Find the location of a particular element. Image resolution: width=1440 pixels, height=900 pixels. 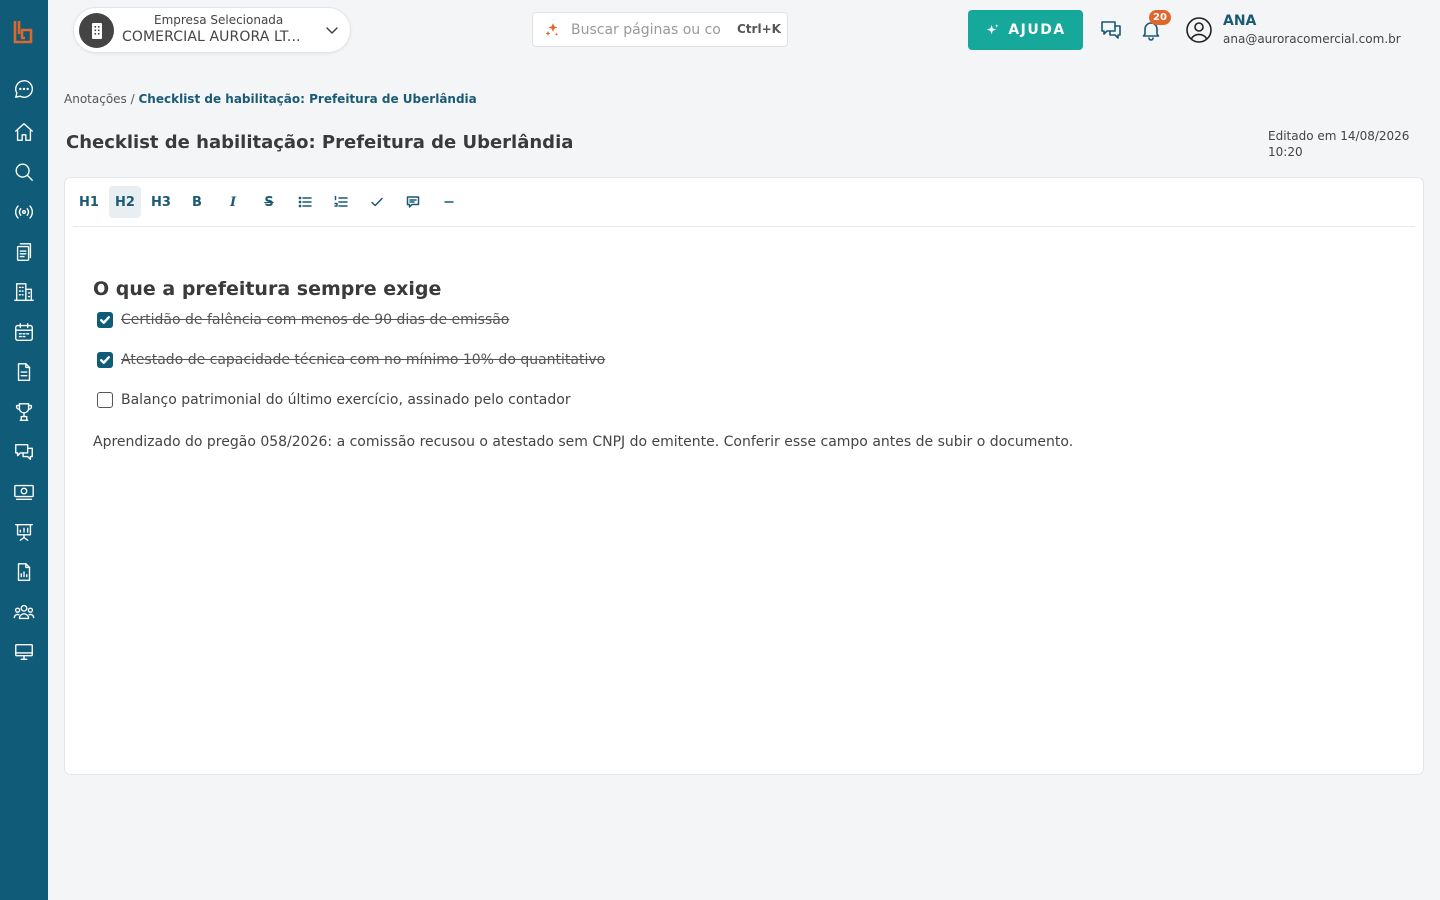

search-shortcut: Ctrl+K is located at coordinates (759, 29).